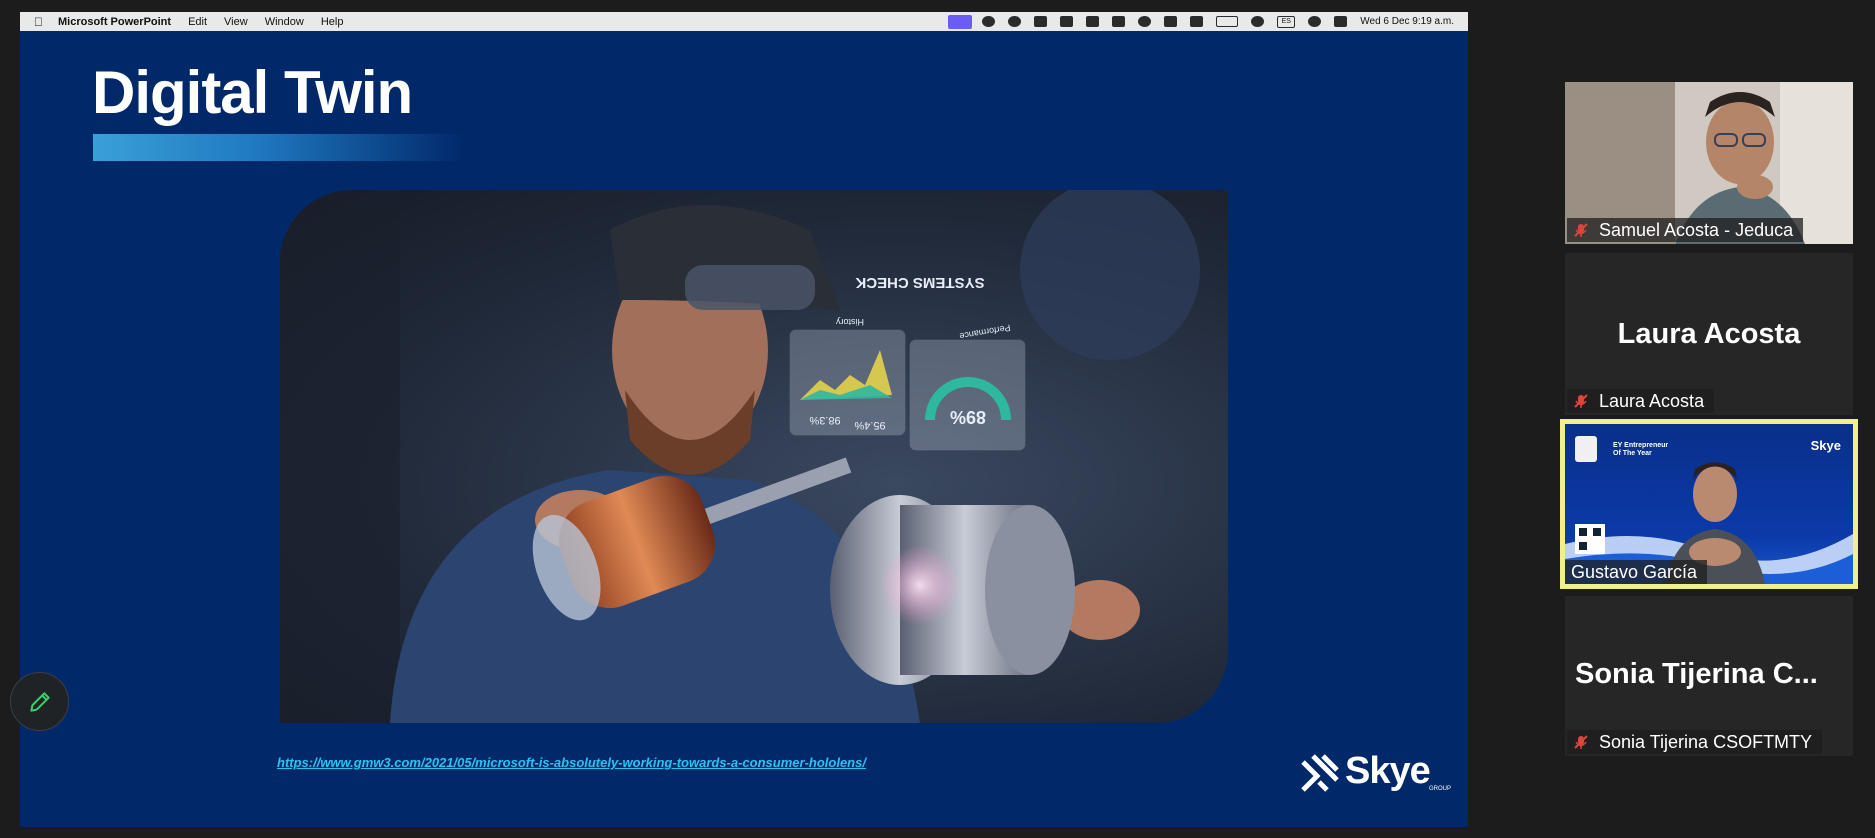 Image resolution: width=1875 pixels, height=838 pixels. I want to click on participant-tile-laura: Laura Acosta Laura Acosta, so click(1709, 334).